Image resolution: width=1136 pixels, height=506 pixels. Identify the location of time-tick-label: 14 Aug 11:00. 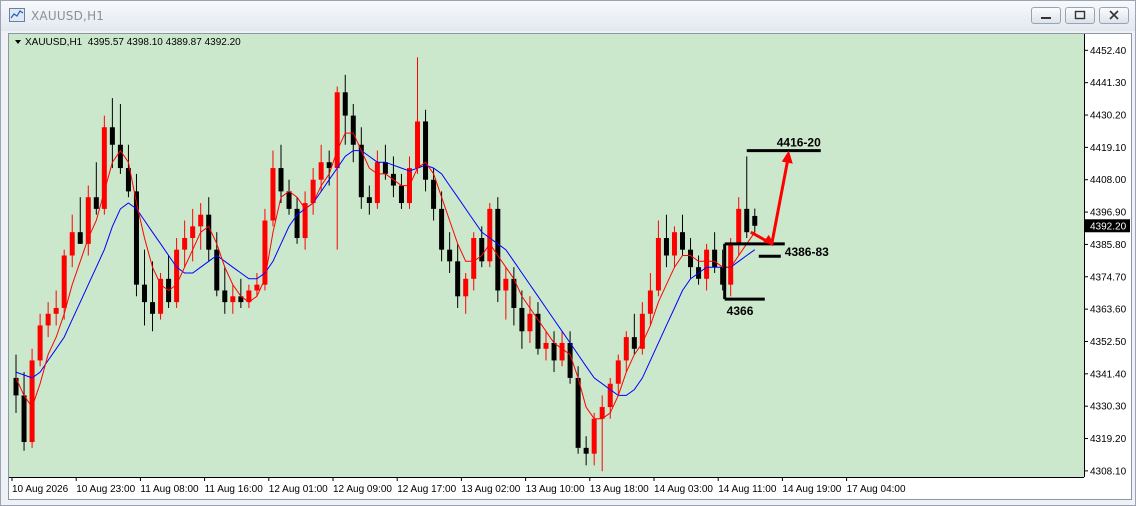
(747, 489).